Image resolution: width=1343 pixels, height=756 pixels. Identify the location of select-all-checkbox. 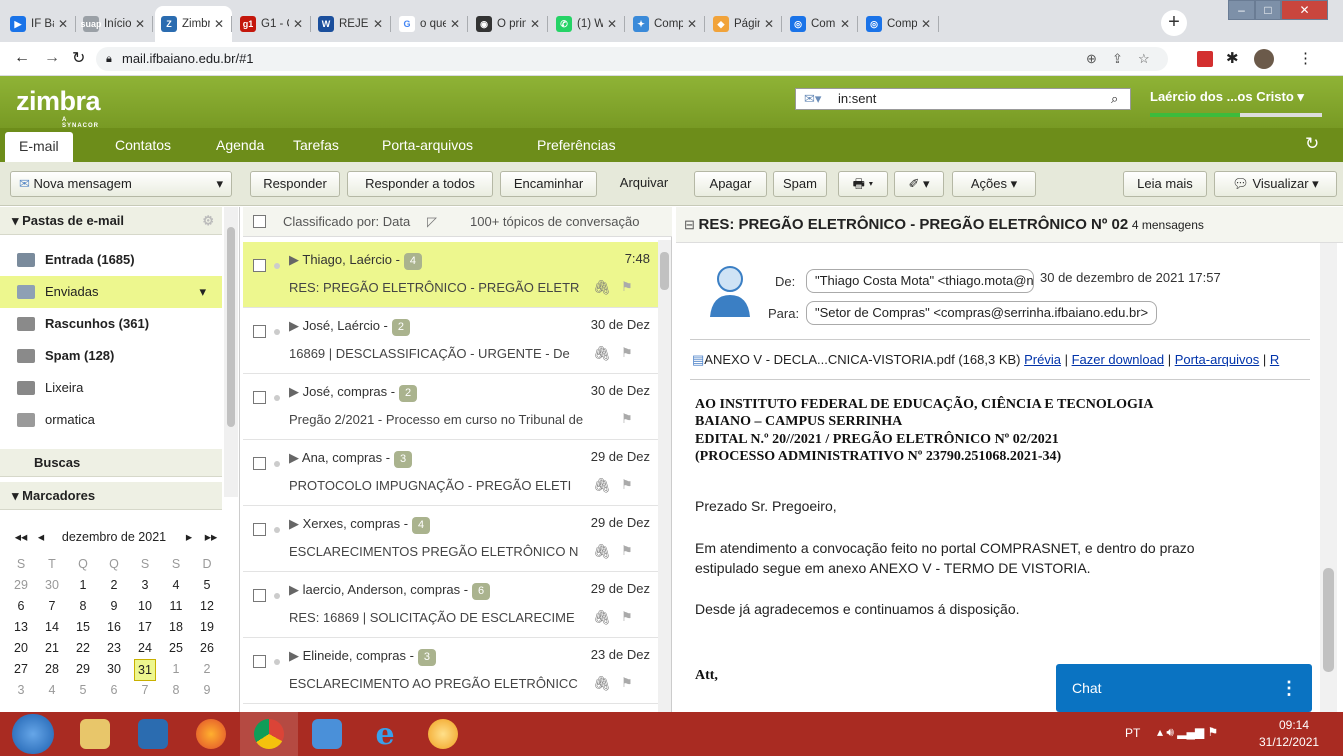
(259, 221).